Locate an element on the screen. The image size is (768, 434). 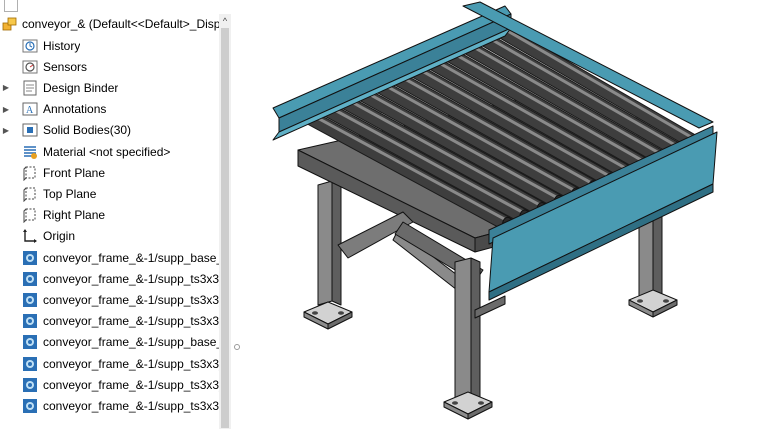
tree-item-label: conveyor_frame_&-1/supp_ts3x3 is located at coordinates (131, 405).